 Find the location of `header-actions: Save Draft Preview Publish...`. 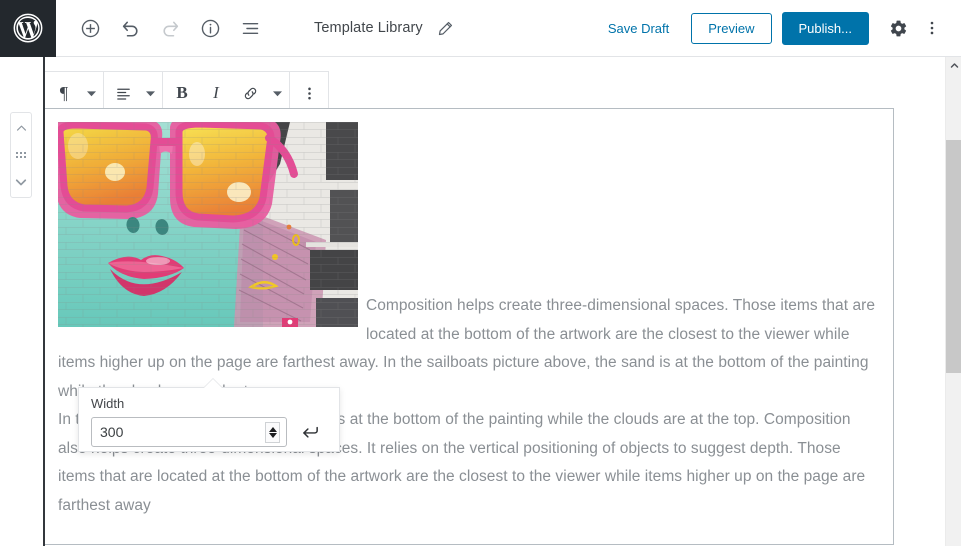

header-actions: Save Draft Preview Publish... is located at coordinates (778, 28).